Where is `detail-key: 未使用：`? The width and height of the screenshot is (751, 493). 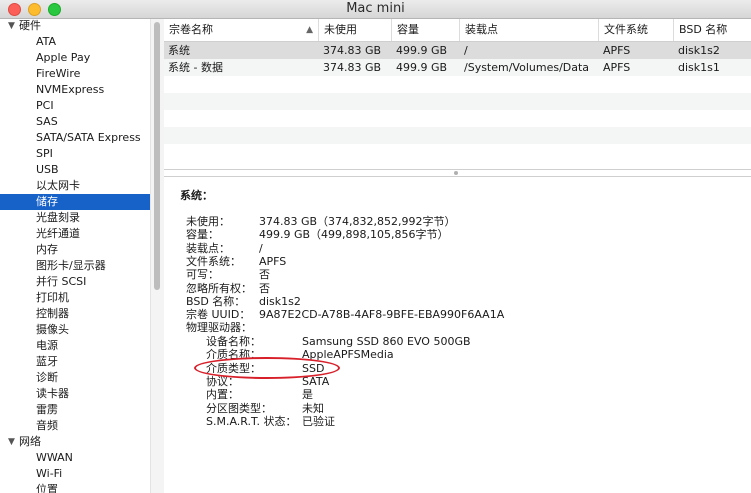
detail-key: 未使用： is located at coordinates (208, 221).